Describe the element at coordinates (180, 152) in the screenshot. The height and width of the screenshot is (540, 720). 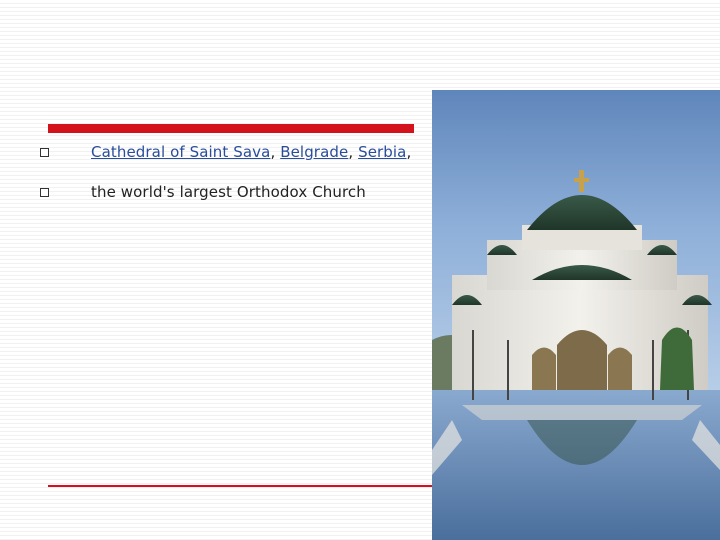
I see `link-cathedral-of-saint-sava: Cathedral of Saint Sava` at that location.